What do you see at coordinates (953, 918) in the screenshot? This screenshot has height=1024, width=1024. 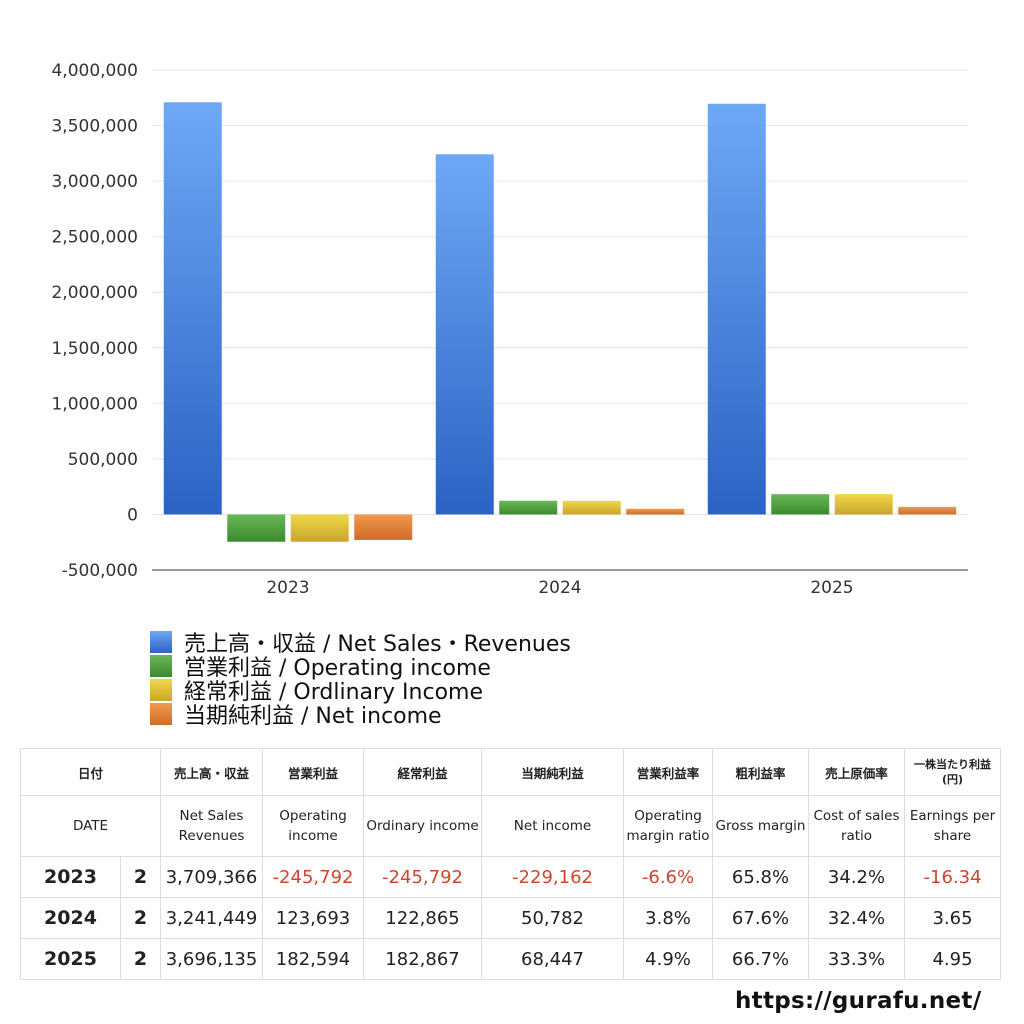 I see `cell-eps: 3.65` at bounding box center [953, 918].